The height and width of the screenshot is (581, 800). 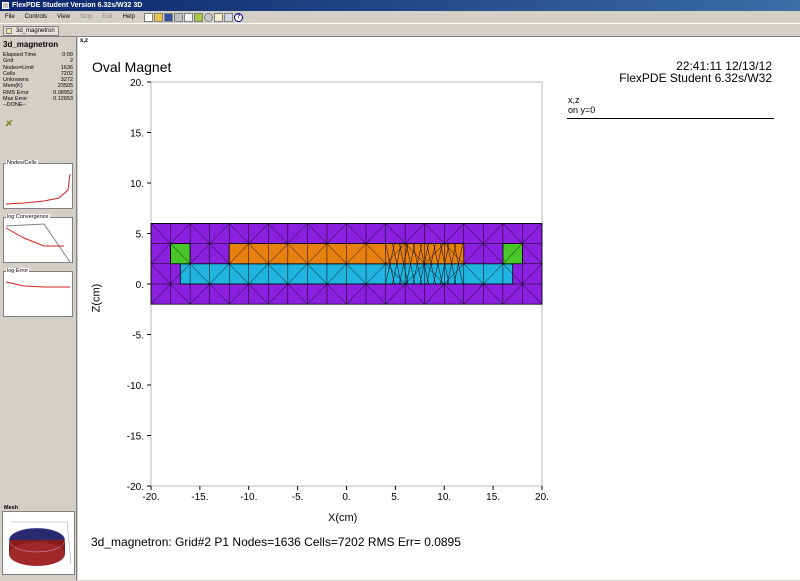 I want to click on mesh-bottom, so click(x=37, y=554).